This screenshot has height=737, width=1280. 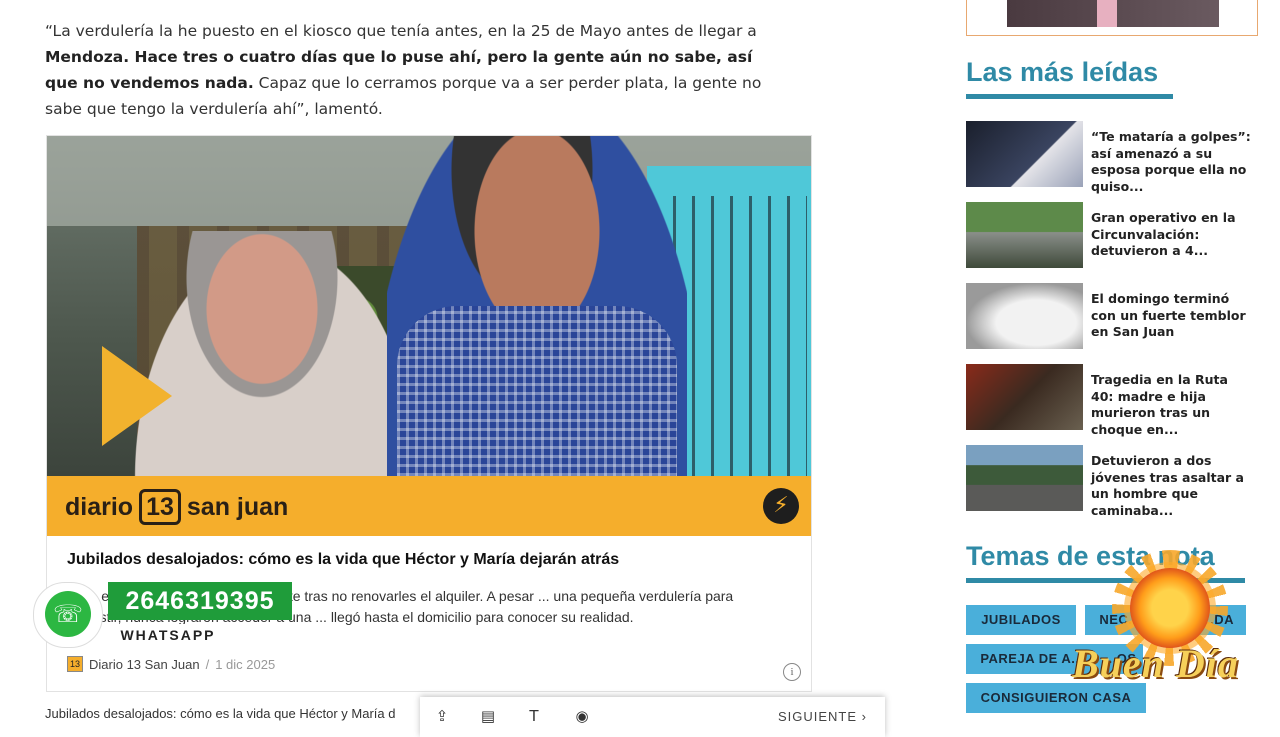 What do you see at coordinates (1107, 13) in the screenshot?
I see `ad-figure` at bounding box center [1107, 13].